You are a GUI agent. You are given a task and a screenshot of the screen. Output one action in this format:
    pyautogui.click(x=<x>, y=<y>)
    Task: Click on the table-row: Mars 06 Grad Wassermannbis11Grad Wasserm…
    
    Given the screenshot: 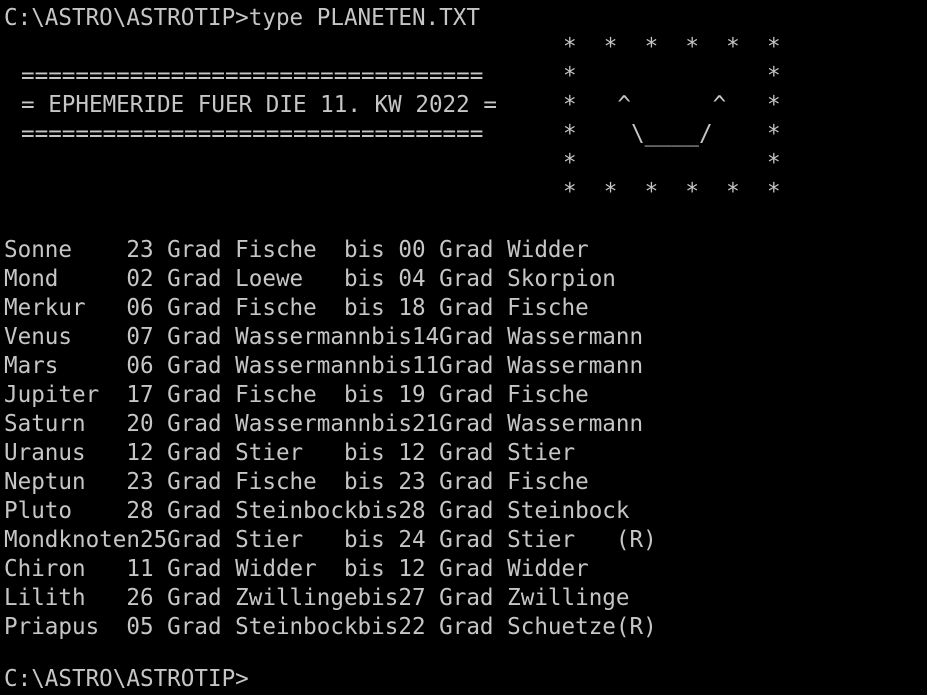 What is the action you would take?
    pyautogui.click(x=324, y=366)
    